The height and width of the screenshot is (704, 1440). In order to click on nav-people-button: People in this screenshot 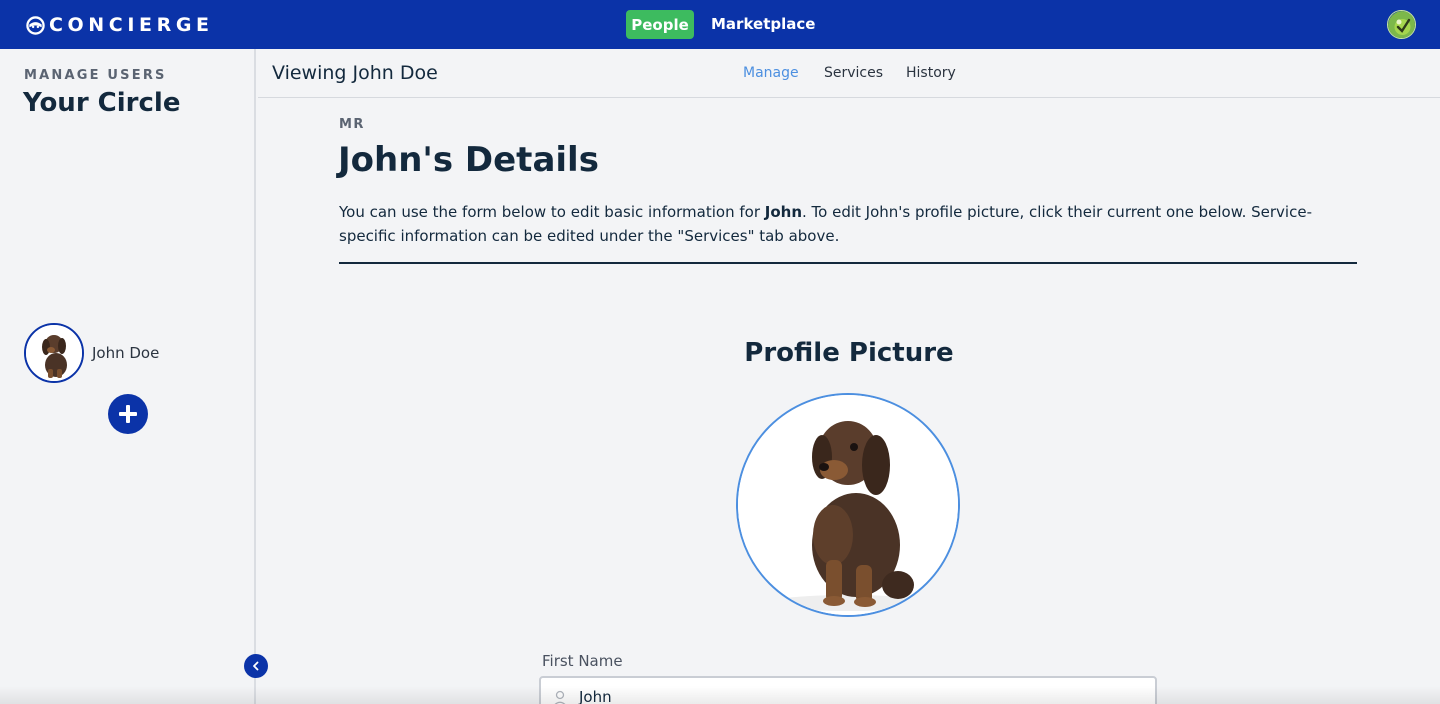, I will do `click(660, 24)`.